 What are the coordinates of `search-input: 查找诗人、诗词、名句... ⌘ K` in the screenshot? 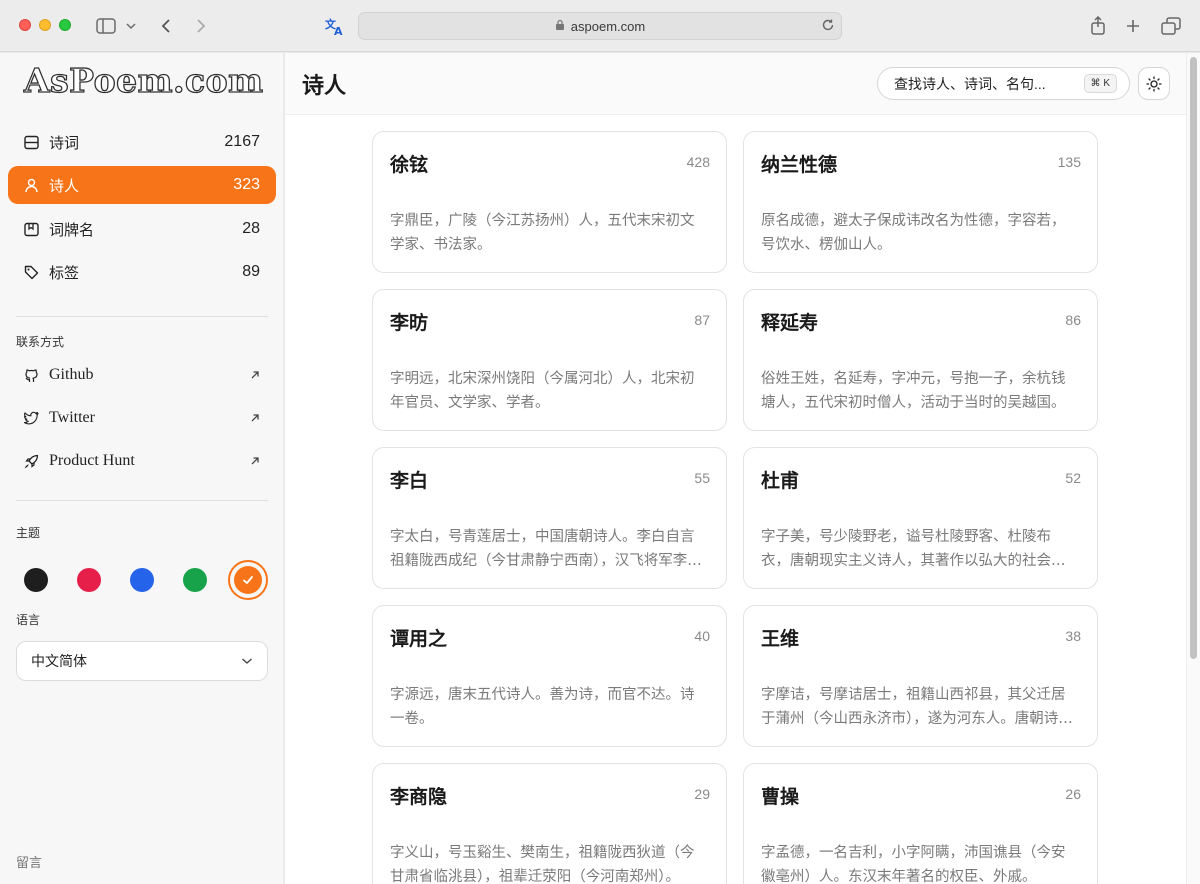 It's located at (1003, 83).